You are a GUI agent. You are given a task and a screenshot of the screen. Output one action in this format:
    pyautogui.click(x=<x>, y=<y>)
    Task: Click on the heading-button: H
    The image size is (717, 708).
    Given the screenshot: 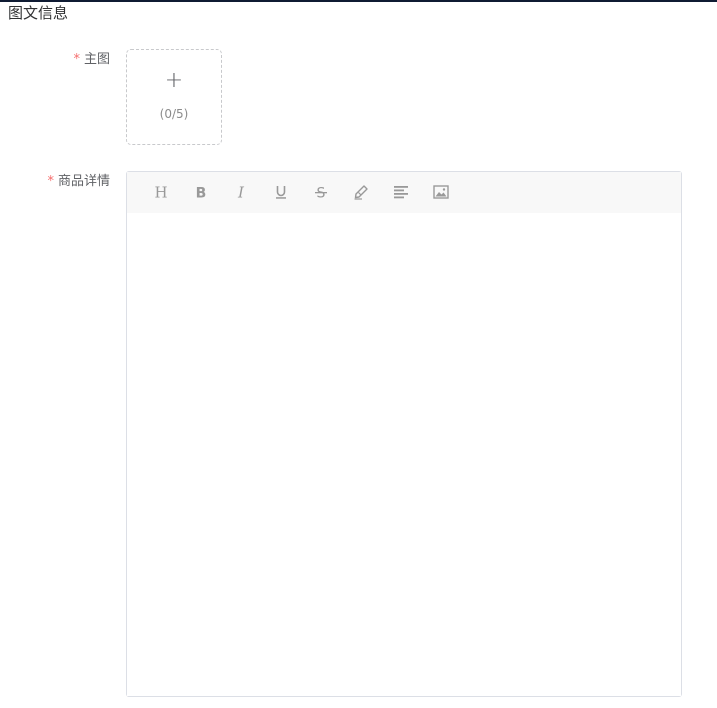 What is the action you would take?
    pyautogui.click(x=161, y=192)
    